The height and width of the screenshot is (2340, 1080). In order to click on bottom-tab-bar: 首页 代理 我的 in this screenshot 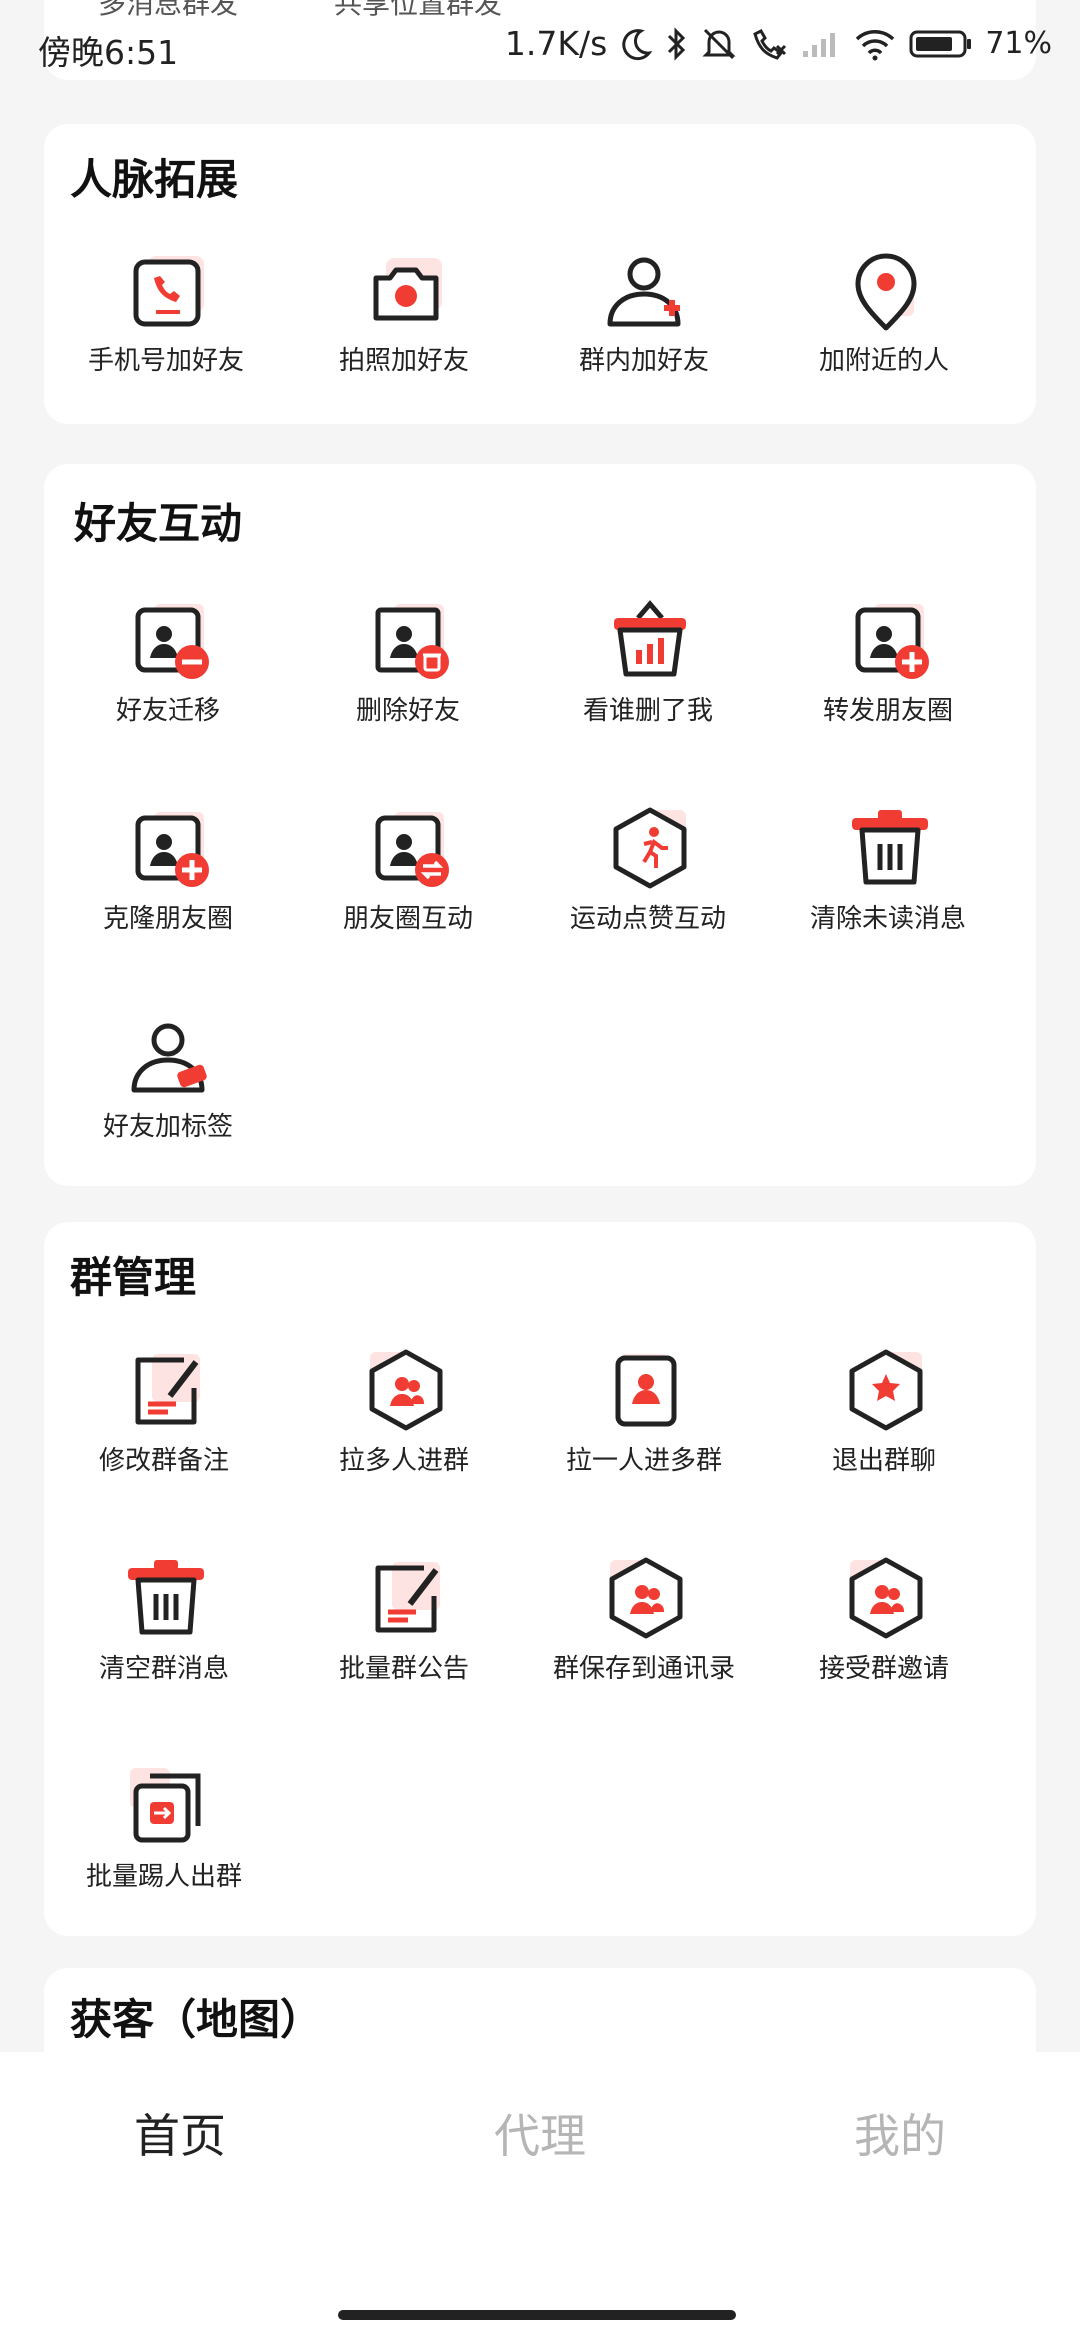, I will do `click(540, 2196)`.